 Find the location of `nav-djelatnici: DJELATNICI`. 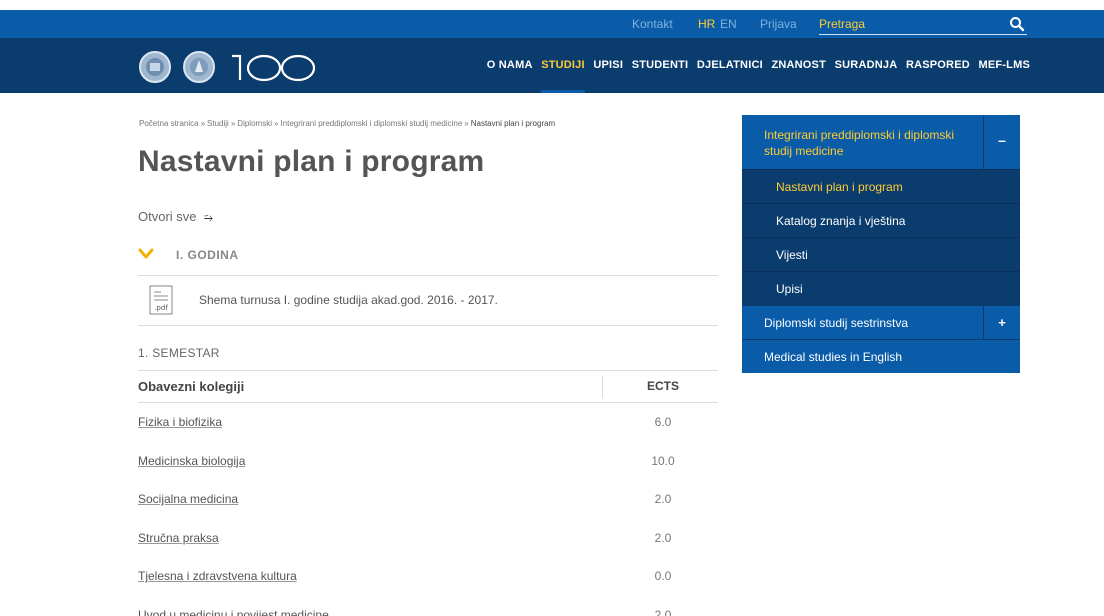

nav-djelatnici: DJELATNICI is located at coordinates (730, 65).